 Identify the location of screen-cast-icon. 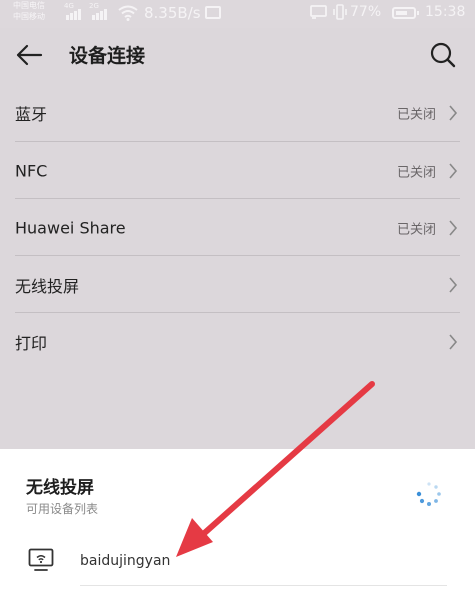
(318, 12).